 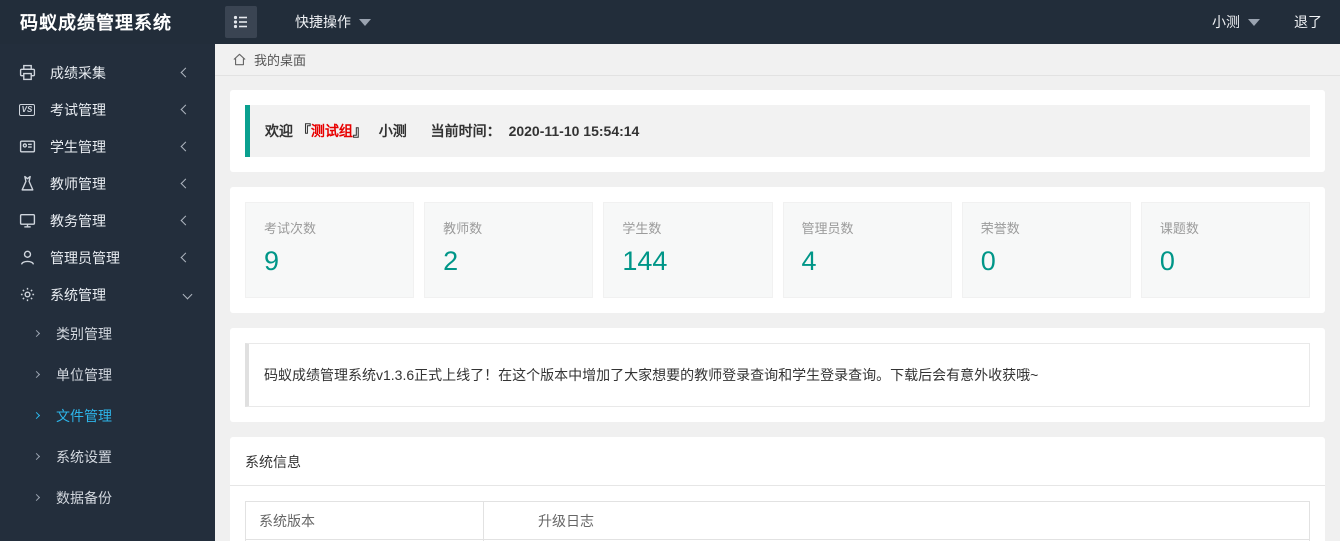 I want to click on group-name: 测试组, so click(x=331, y=131).